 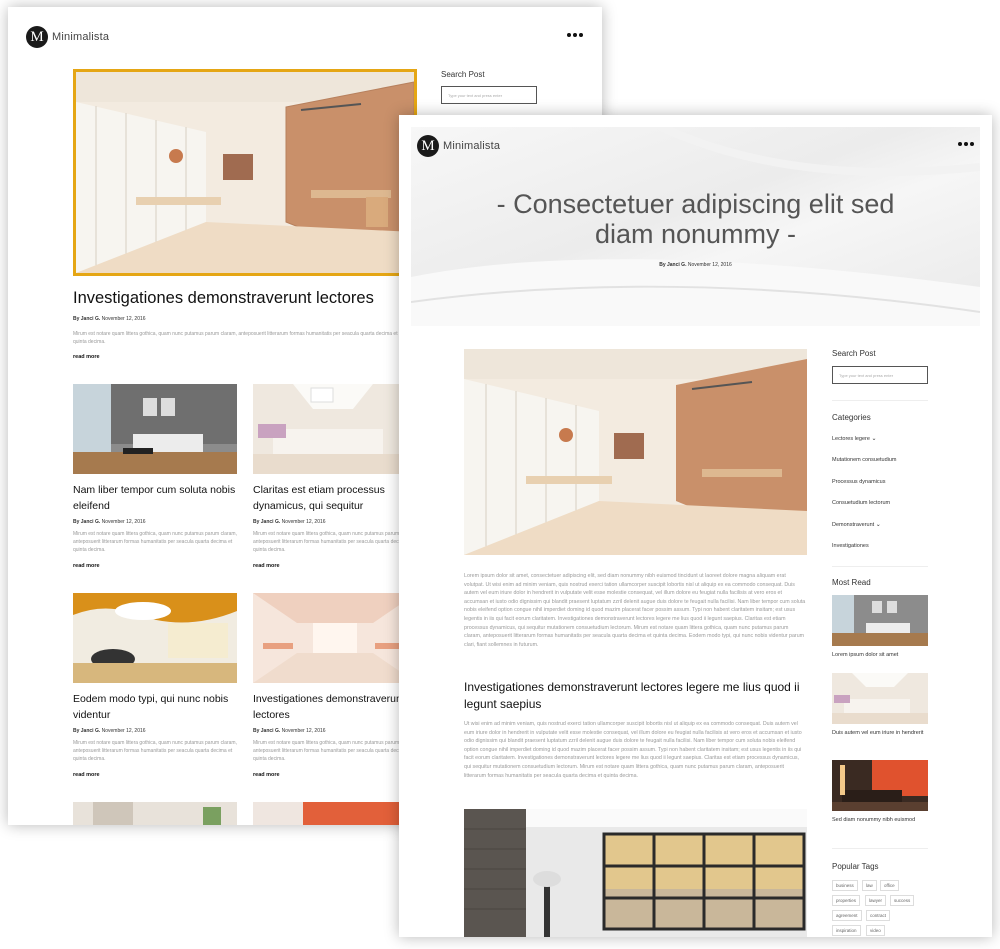 What do you see at coordinates (845, 885) in the screenshot?
I see `tag-business: business` at bounding box center [845, 885].